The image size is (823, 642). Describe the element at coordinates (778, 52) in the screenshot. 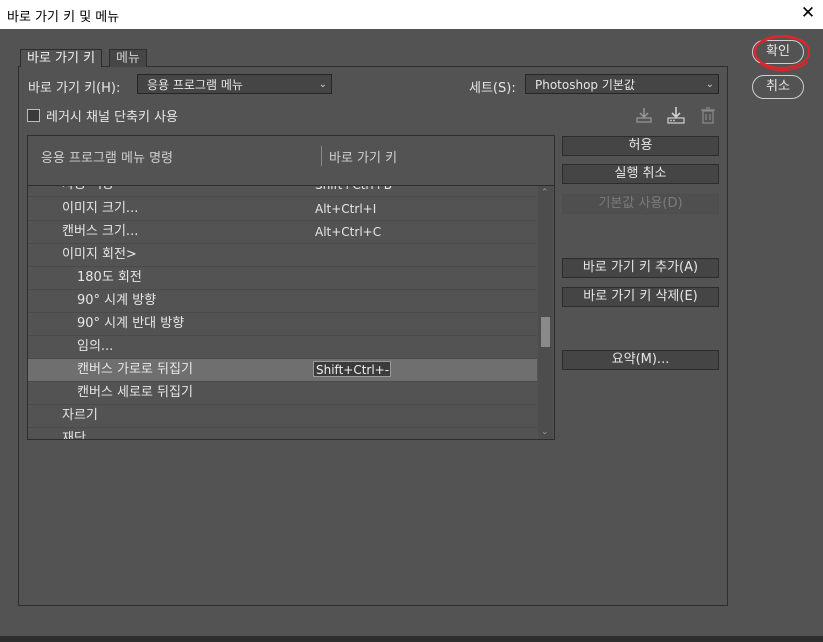

I see `ok-button: 확인` at that location.